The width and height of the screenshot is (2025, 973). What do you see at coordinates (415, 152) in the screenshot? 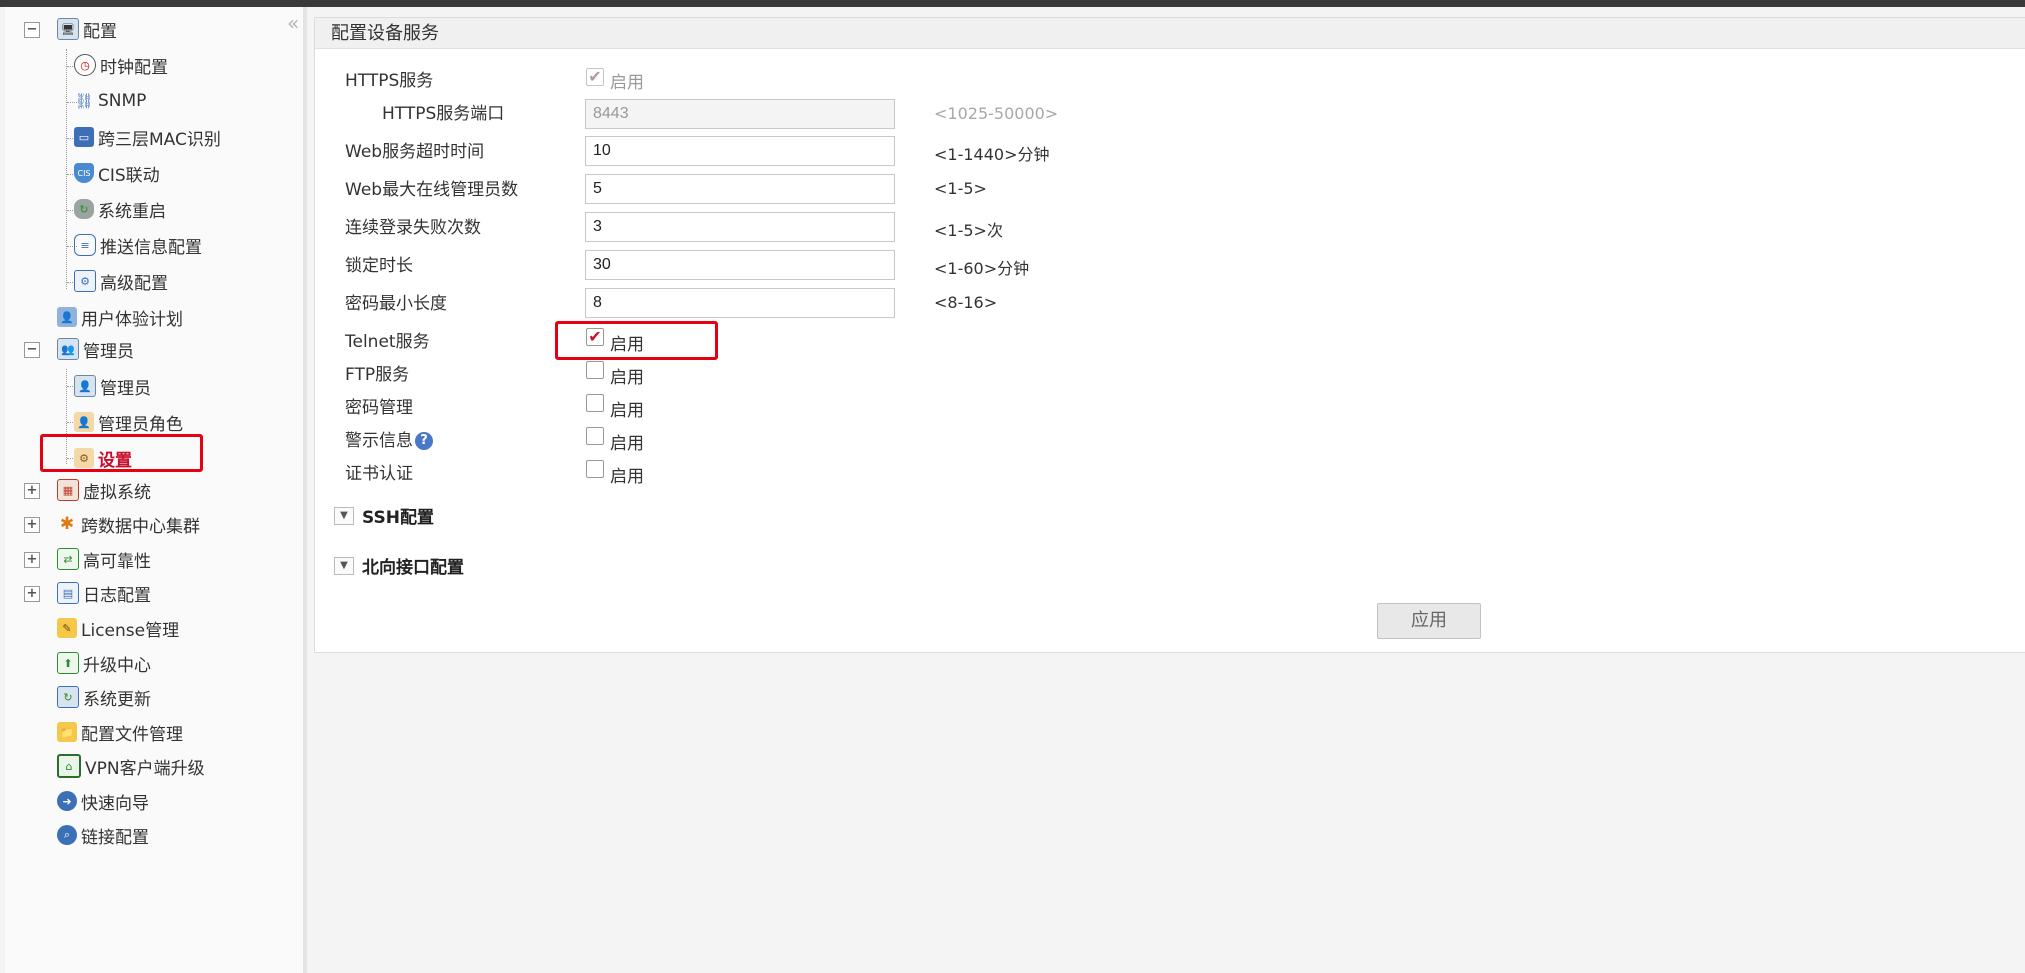
I see `web-timeout-label: Web服务超时时间` at bounding box center [415, 152].